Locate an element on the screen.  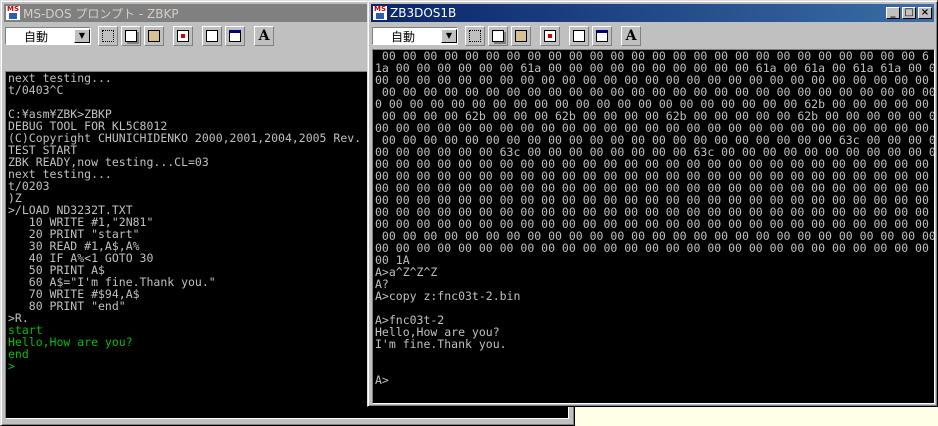
zb3dos1b-titlebar: ZB3DOS1B _ □ × is located at coordinates (652, 13).